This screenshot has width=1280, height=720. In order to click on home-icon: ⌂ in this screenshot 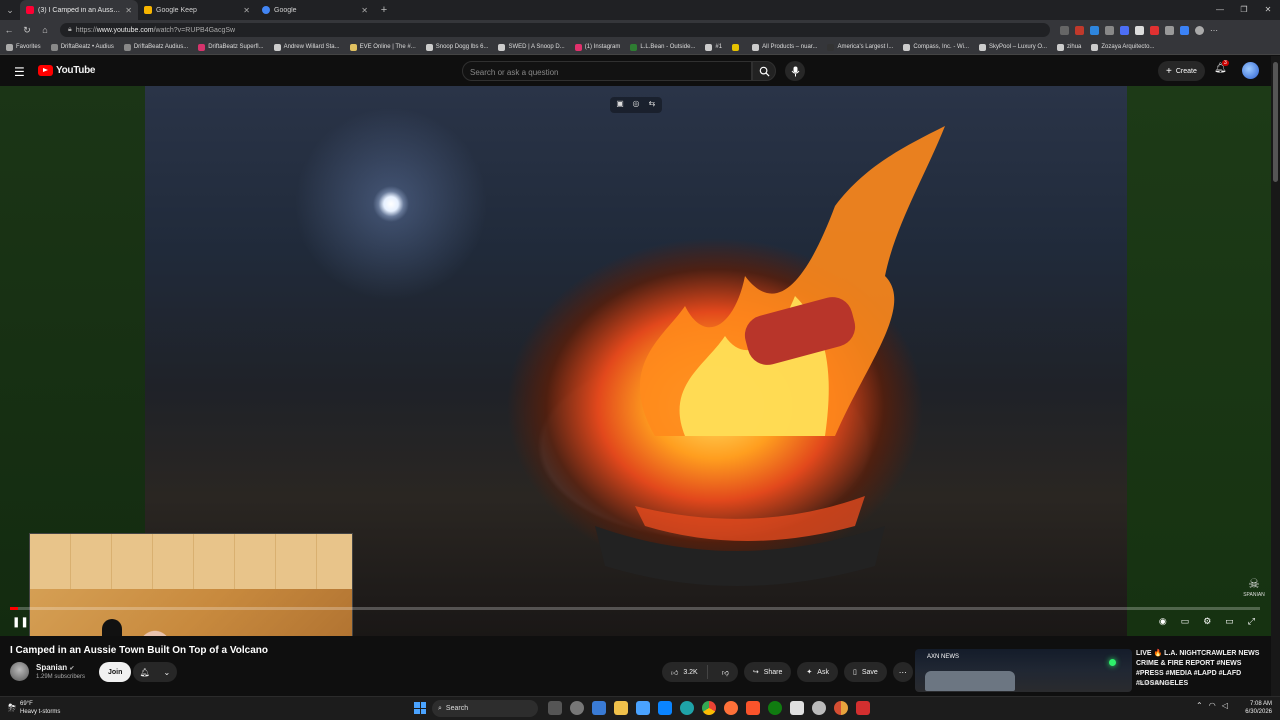, I will do `click(45, 30)`.